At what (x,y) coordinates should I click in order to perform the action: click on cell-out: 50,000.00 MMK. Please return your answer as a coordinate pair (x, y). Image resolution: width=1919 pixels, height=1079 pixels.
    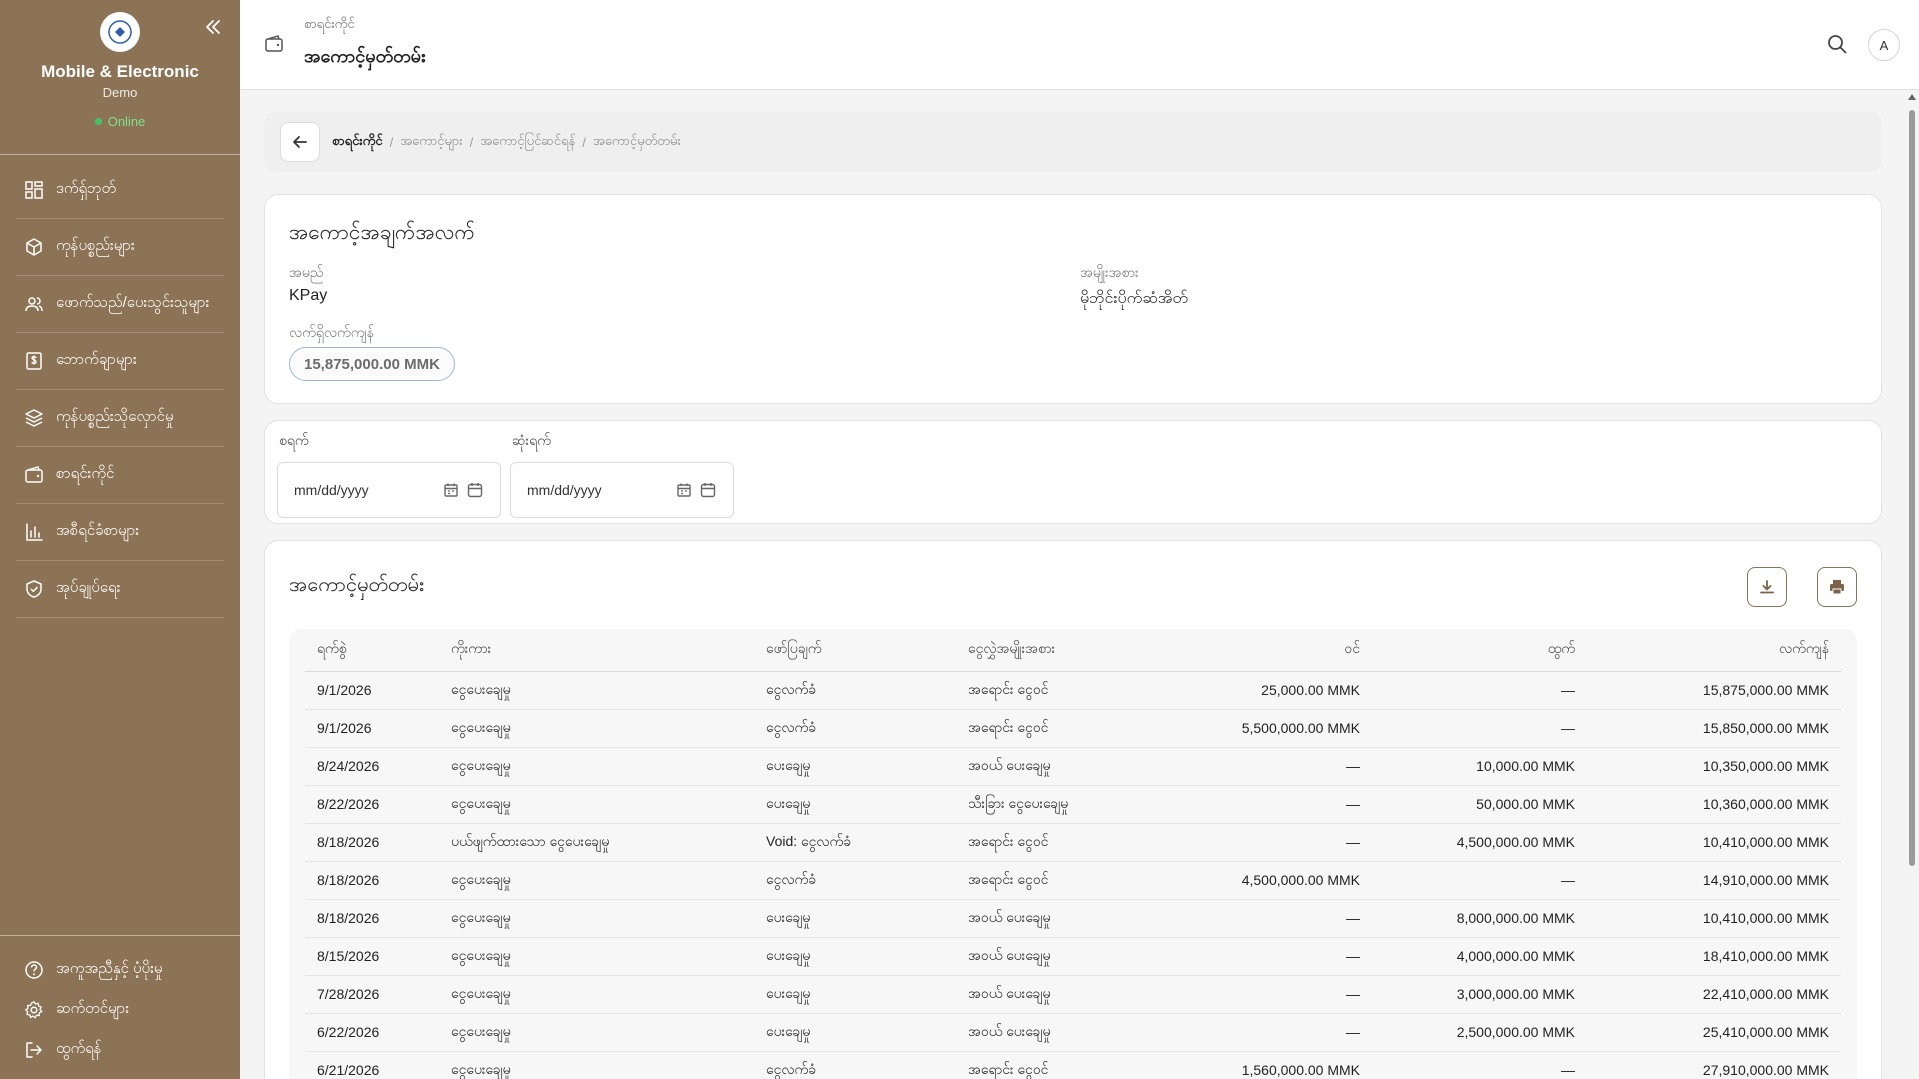
    Looking at the image, I should click on (1479, 804).